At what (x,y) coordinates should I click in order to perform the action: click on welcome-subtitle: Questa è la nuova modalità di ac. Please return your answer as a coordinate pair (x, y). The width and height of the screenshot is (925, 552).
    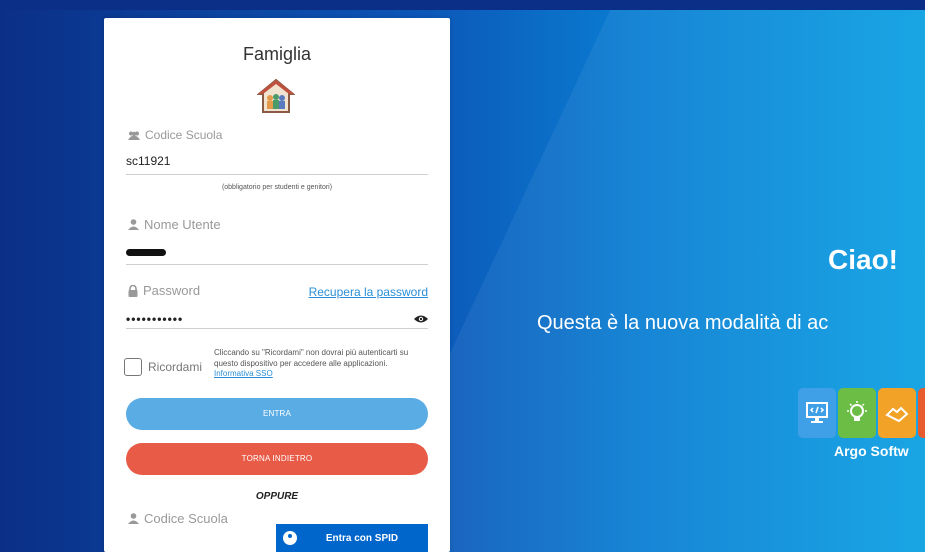
    Looking at the image, I should click on (683, 323).